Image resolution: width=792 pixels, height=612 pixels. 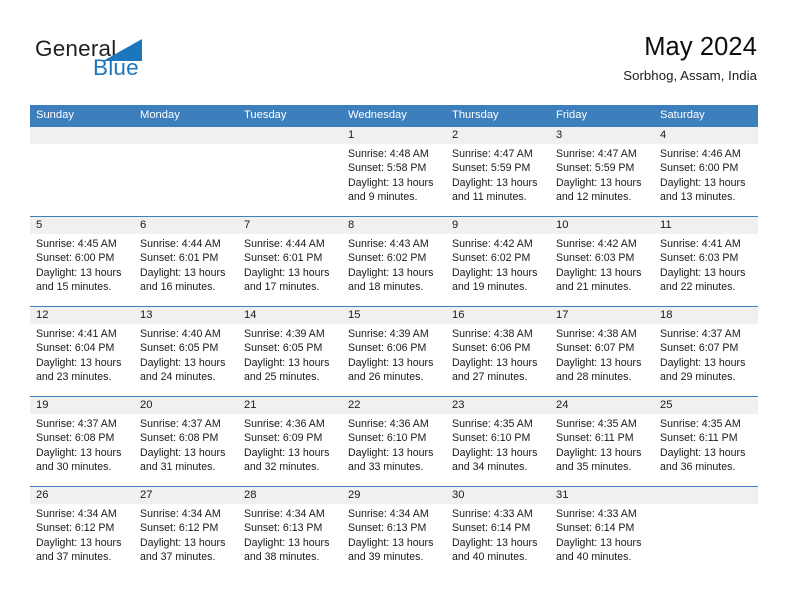 I want to click on day-number: 19, so click(x=82, y=405).